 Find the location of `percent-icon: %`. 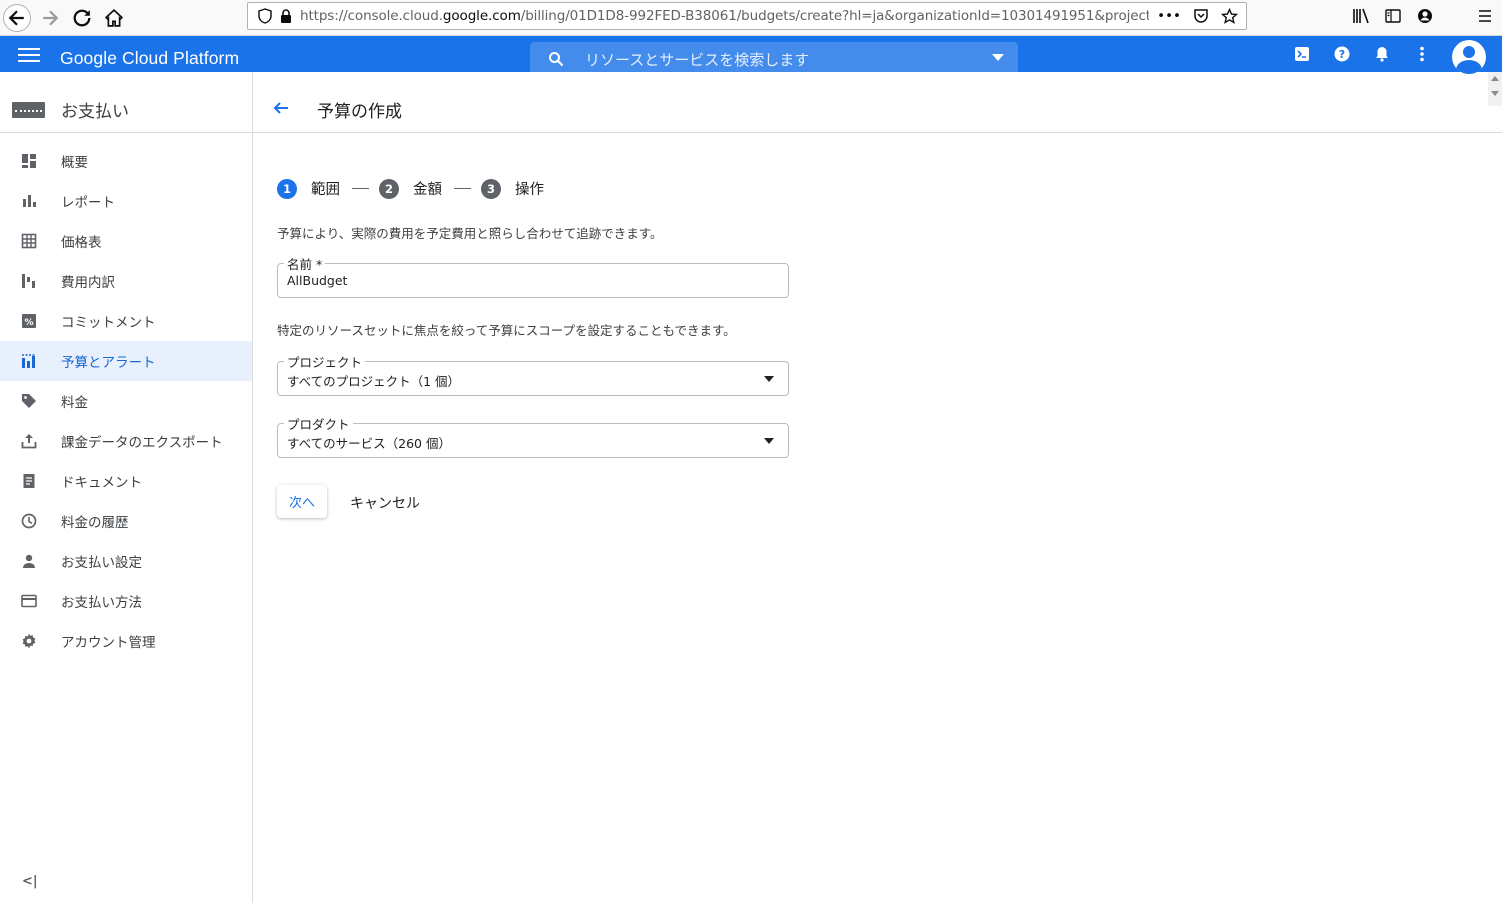

percent-icon: % is located at coordinates (30, 321).